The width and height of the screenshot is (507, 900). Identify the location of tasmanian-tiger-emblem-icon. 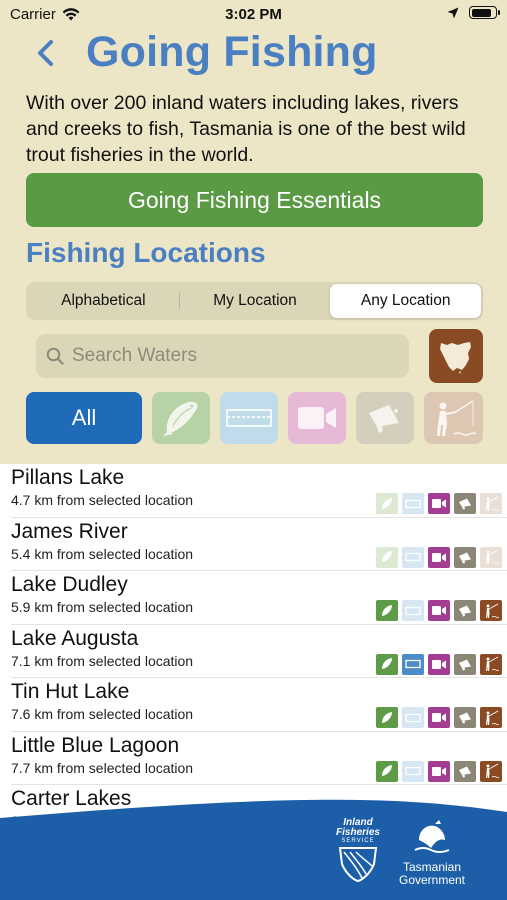
(432, 836).